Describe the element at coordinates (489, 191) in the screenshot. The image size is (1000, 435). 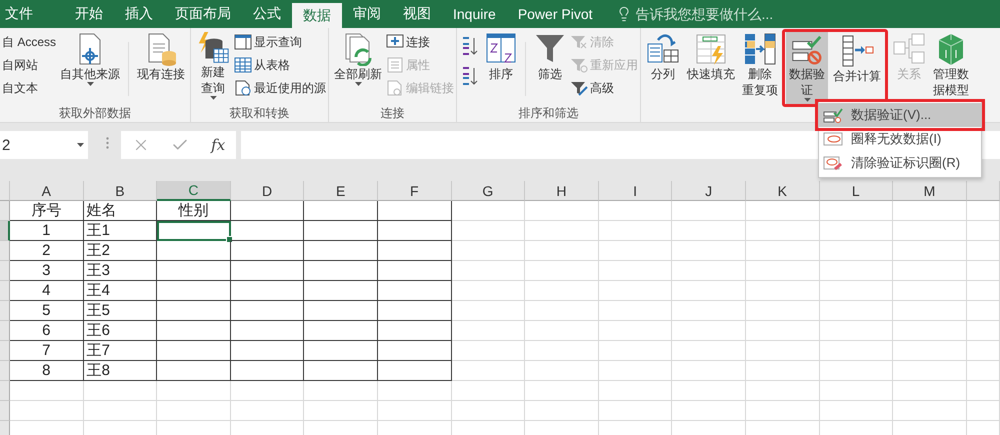
I see `column-header: G` at that location.